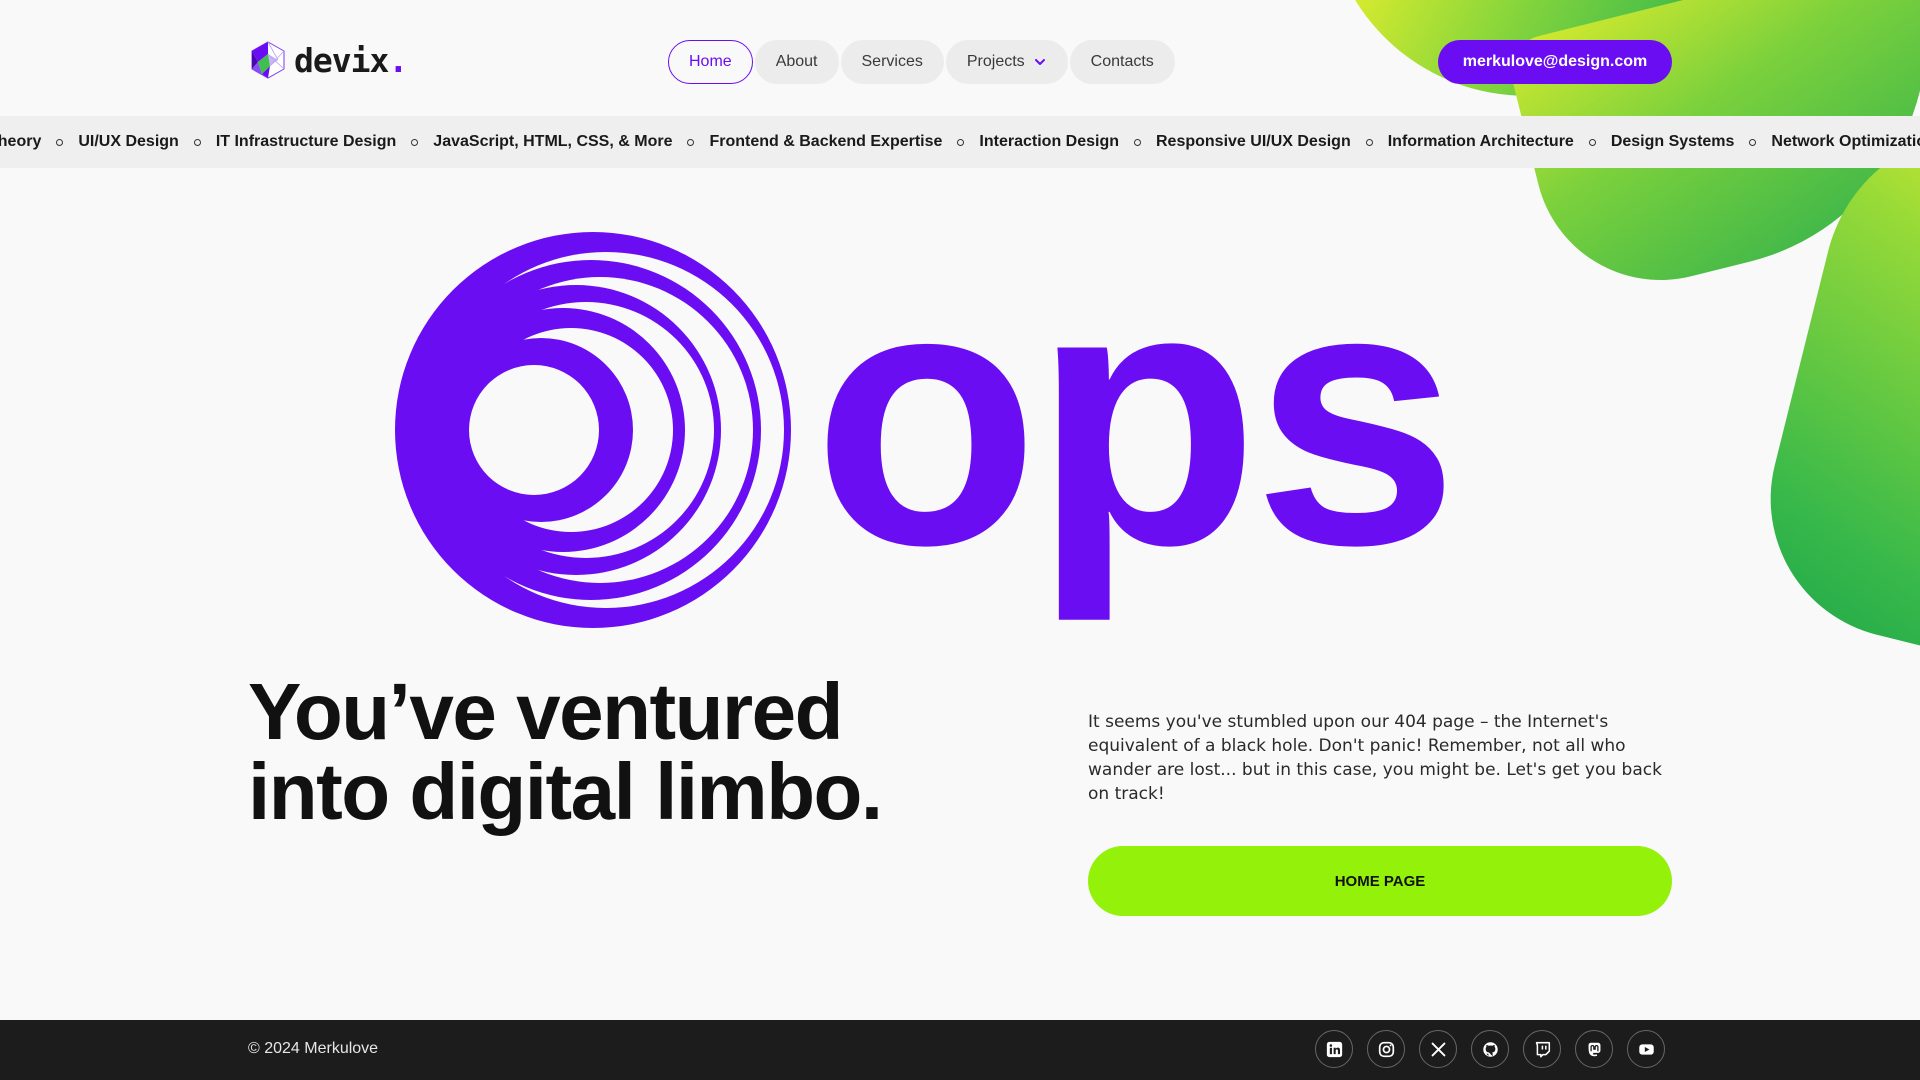 The height and width of the screenshot is (1080, 1920). I want to click on nav-label: Home, so click(710, 61).